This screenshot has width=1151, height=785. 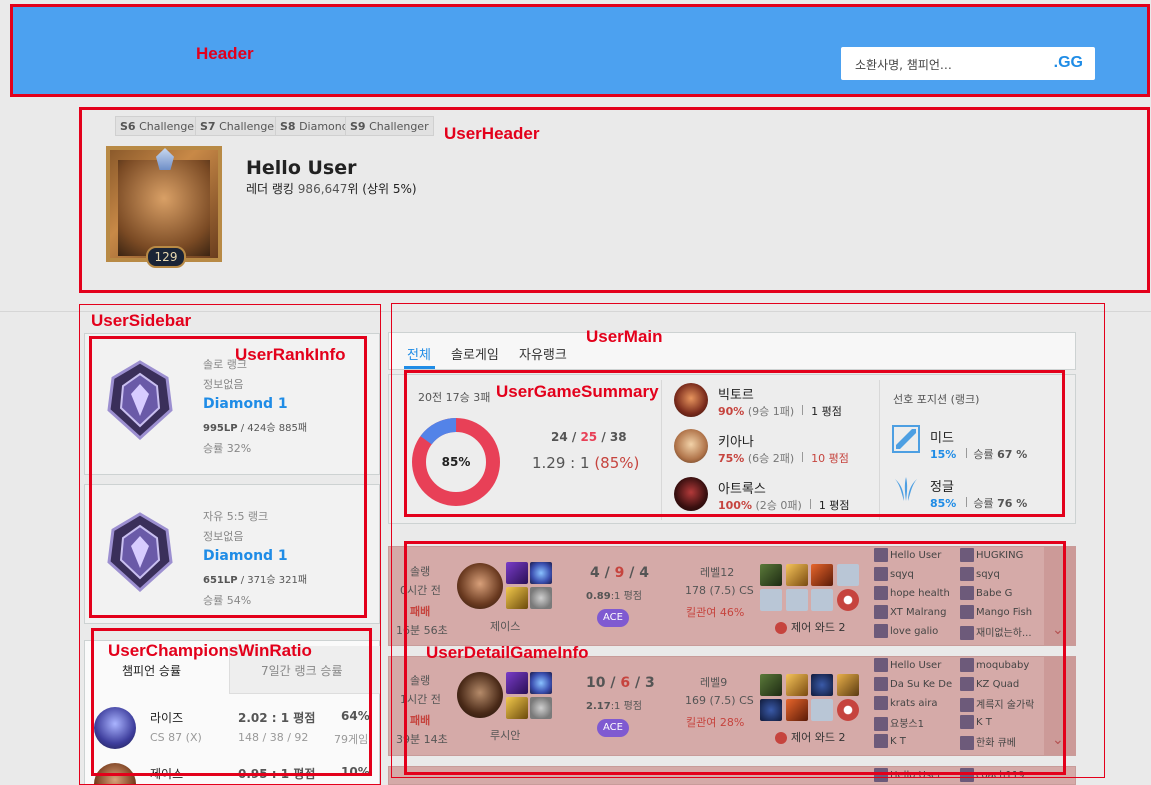 What do you see at coordinates (210, 650) in the screenshot?
I see `annotation-label-user-champions-win-ratio: UserChampionsWinRatio` at bounding box center [210, 650].